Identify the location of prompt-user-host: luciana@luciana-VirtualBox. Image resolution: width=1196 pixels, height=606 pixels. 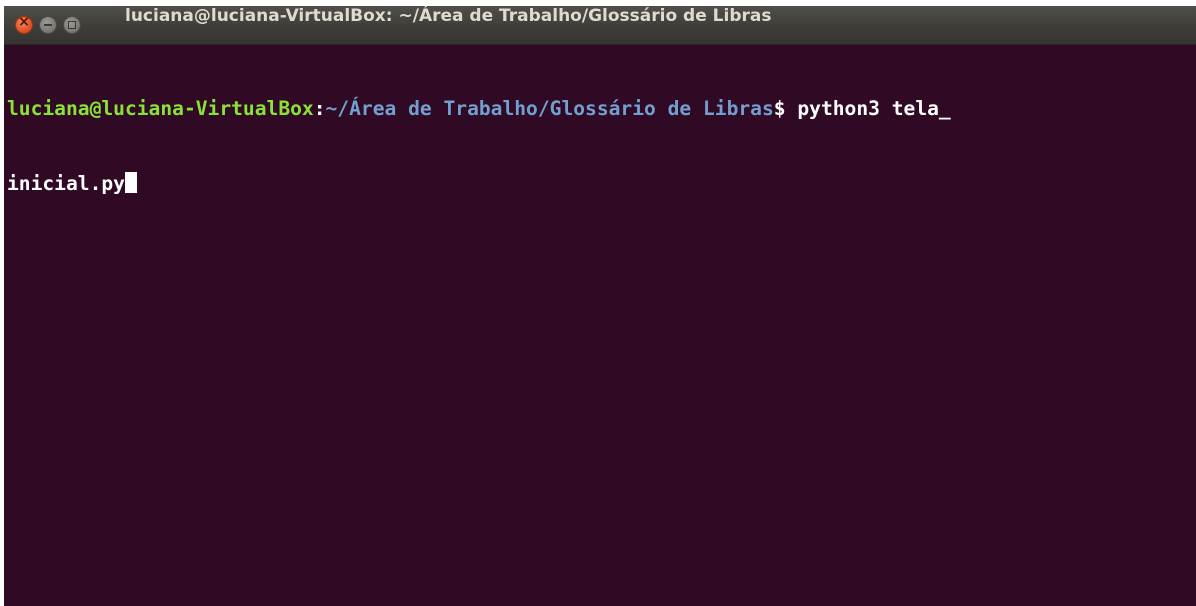
(160, 108).